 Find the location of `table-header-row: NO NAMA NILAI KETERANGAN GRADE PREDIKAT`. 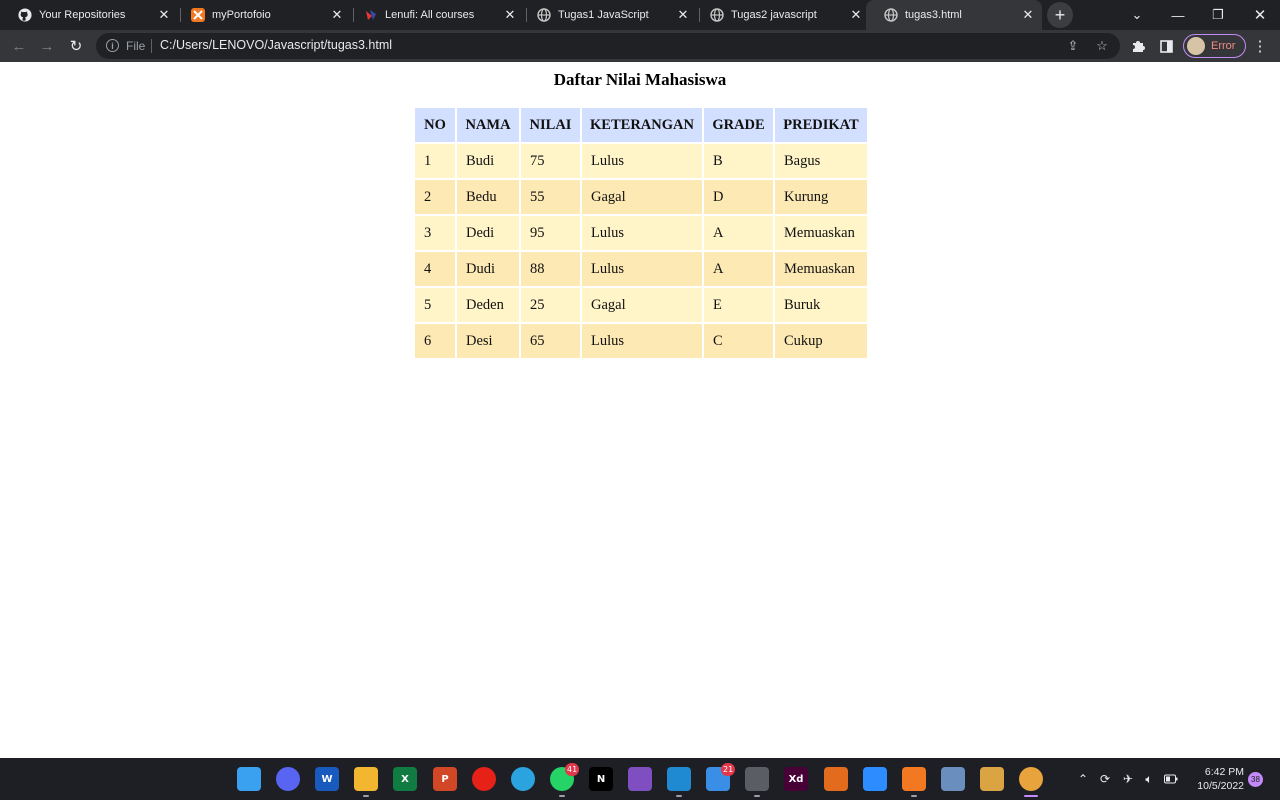

table-header-row: NO NAMA NILAI KETERANGAN GRADE PREDIKAT is located at coordinates (641, 125).